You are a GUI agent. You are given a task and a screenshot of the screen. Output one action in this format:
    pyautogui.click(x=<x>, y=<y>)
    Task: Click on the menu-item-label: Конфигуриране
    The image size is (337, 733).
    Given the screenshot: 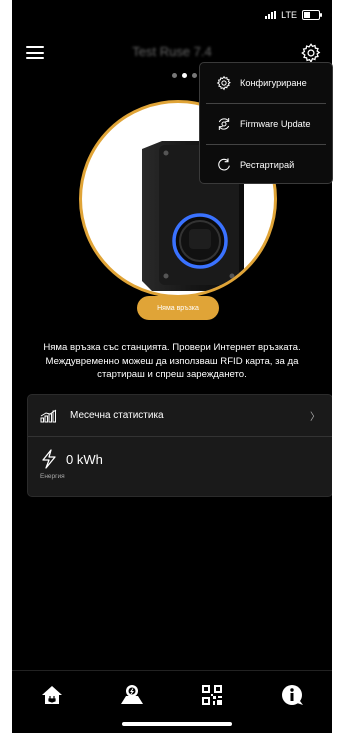 What is the action you would take?
    pyautogui.click(x=273, y=83)
    